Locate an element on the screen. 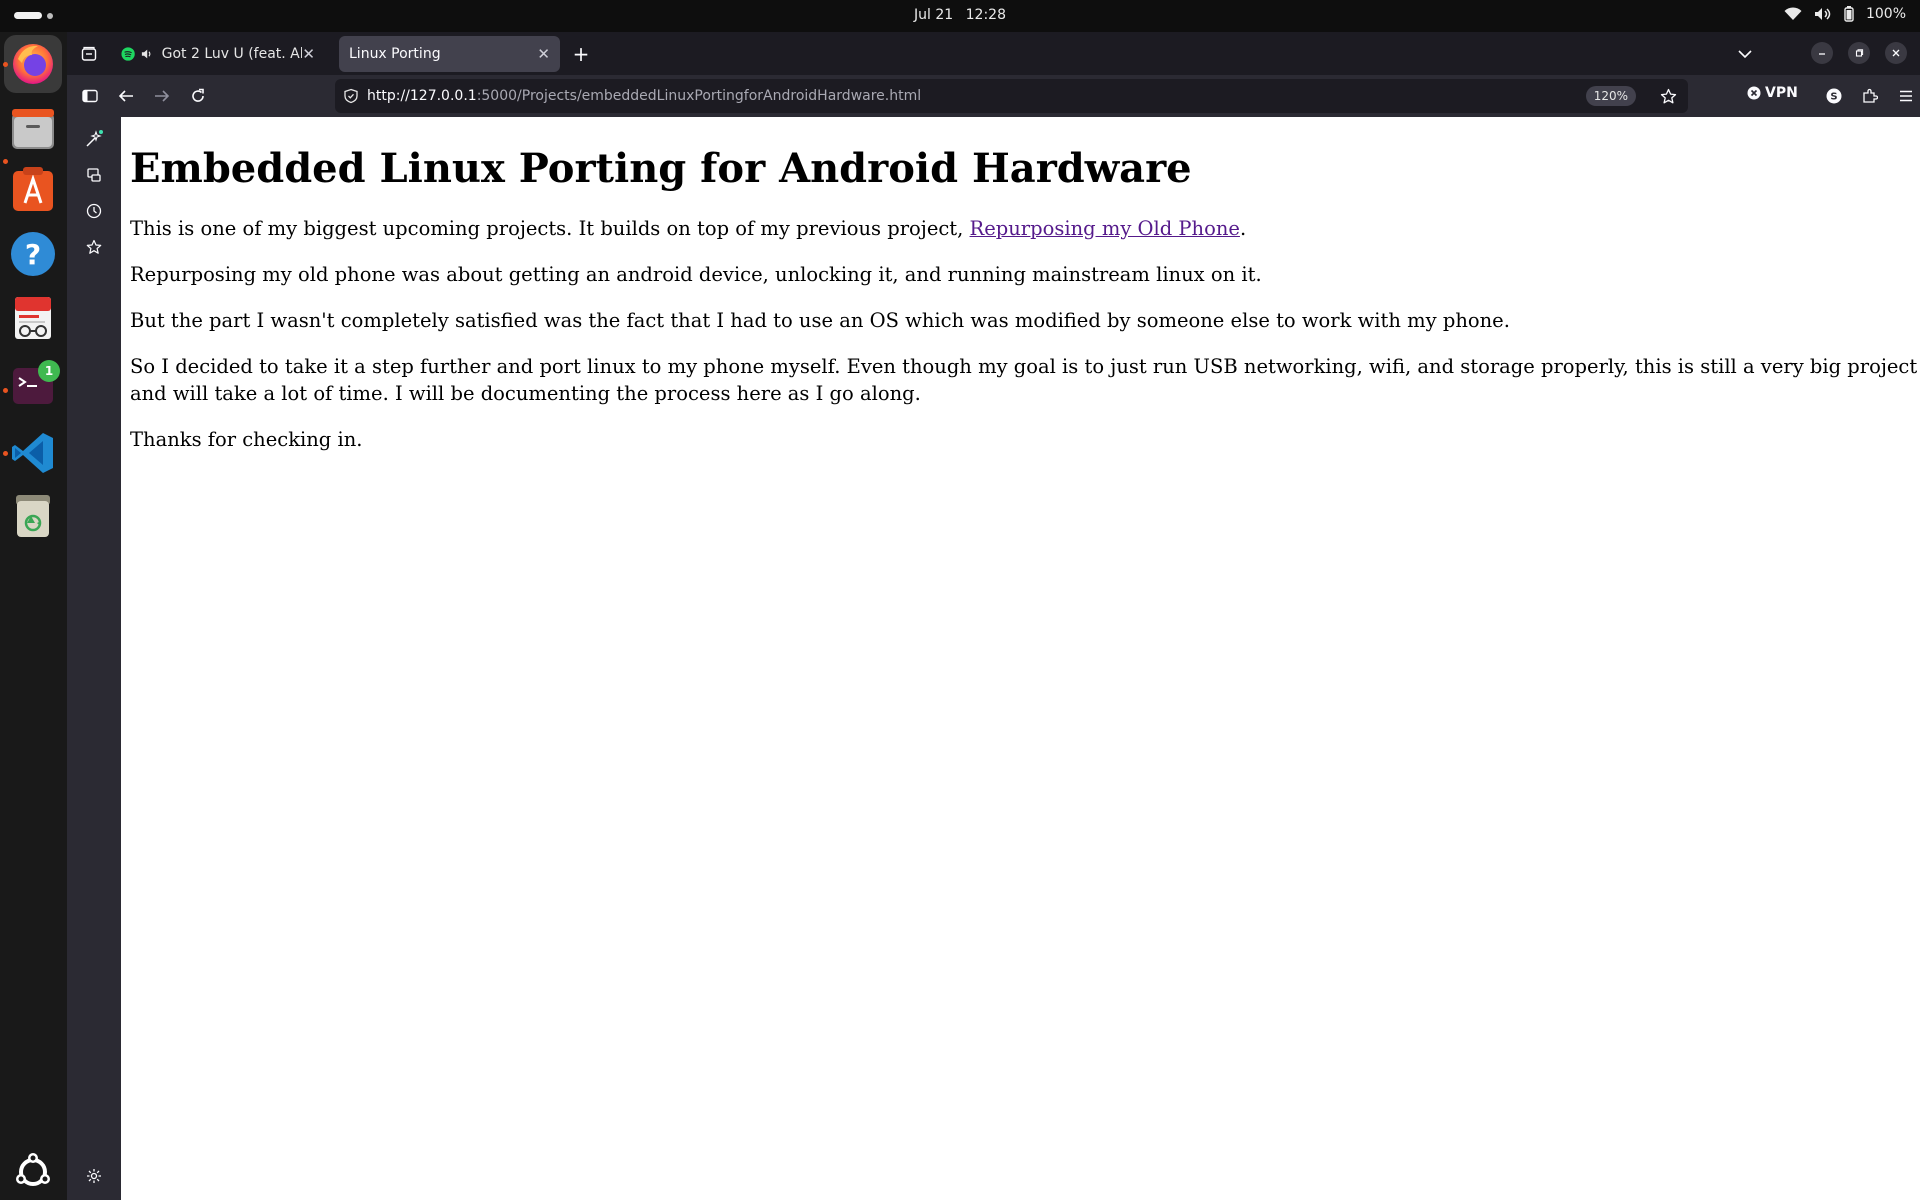 This screenshot has height=1200, width=1920. trash-icon is located at coordinates (33, 516).